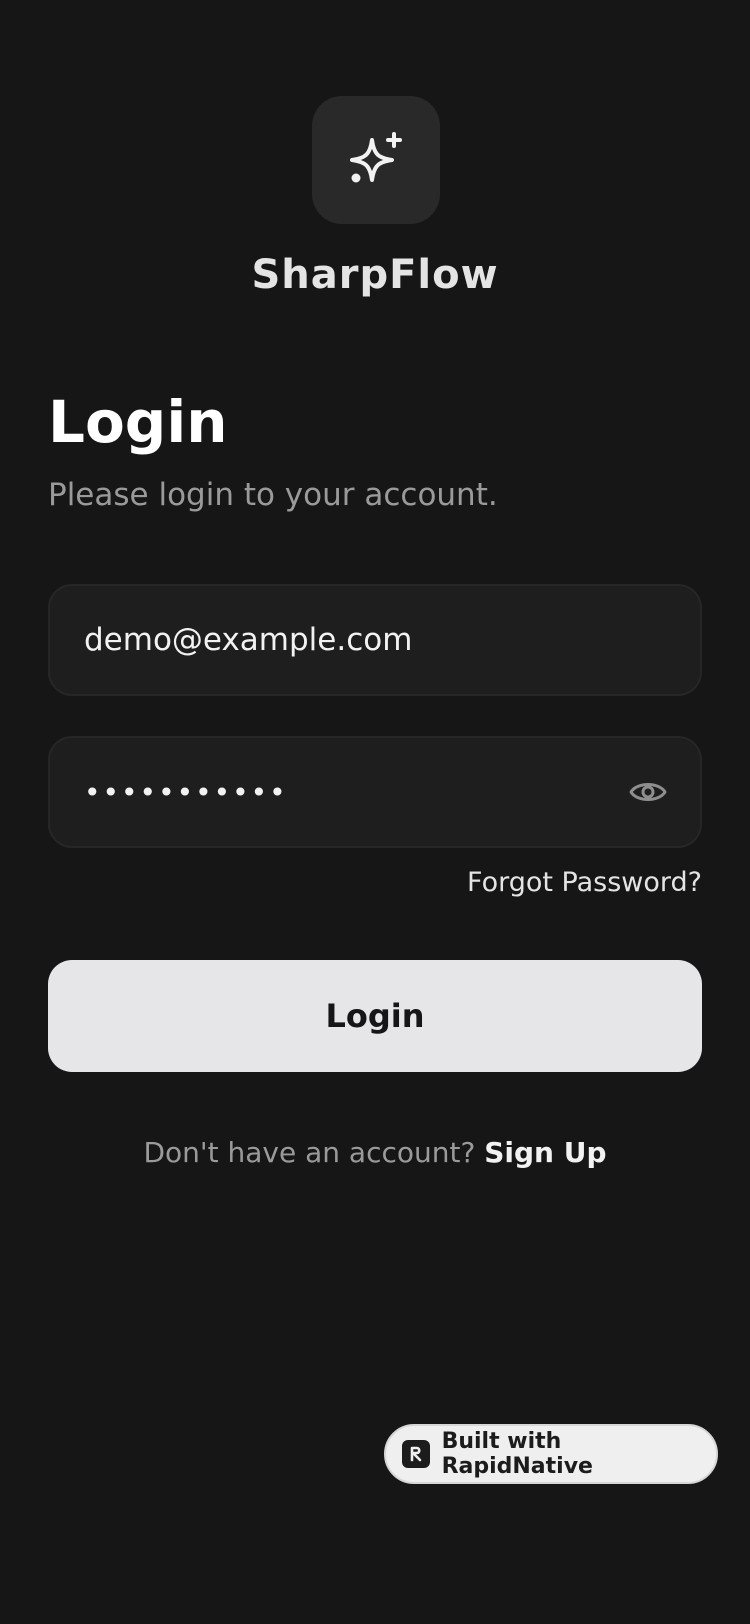  What do you see at coordinates (416, 1454) in the screenshot?
I see `rapidnative-logo-icon` at bounding box center [416, 1454].